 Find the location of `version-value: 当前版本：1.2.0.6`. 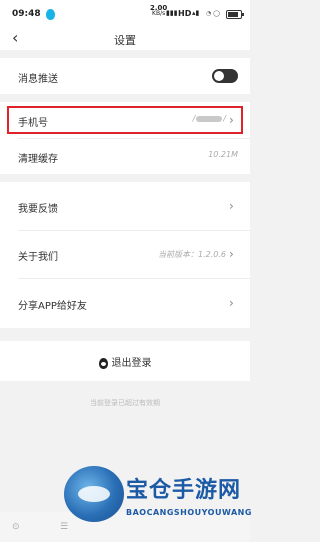

version-value: 当前版本：1.2.0.6 is located at coordinates (192, 254).